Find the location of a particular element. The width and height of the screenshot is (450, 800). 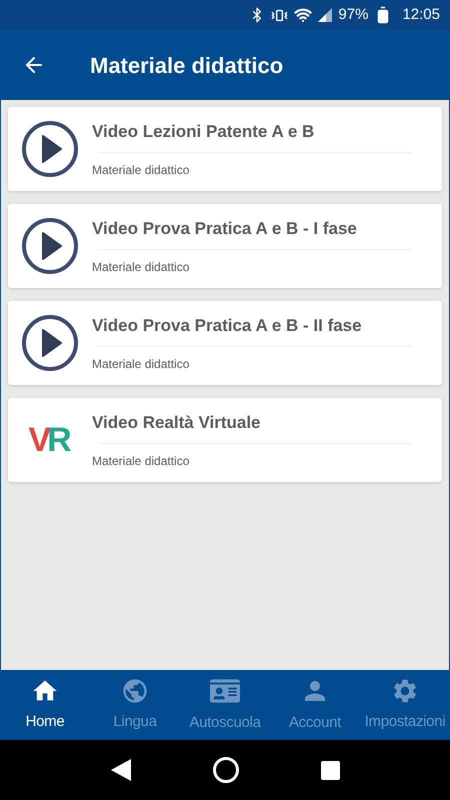

globe-icon is located at coordinates (135, 690).